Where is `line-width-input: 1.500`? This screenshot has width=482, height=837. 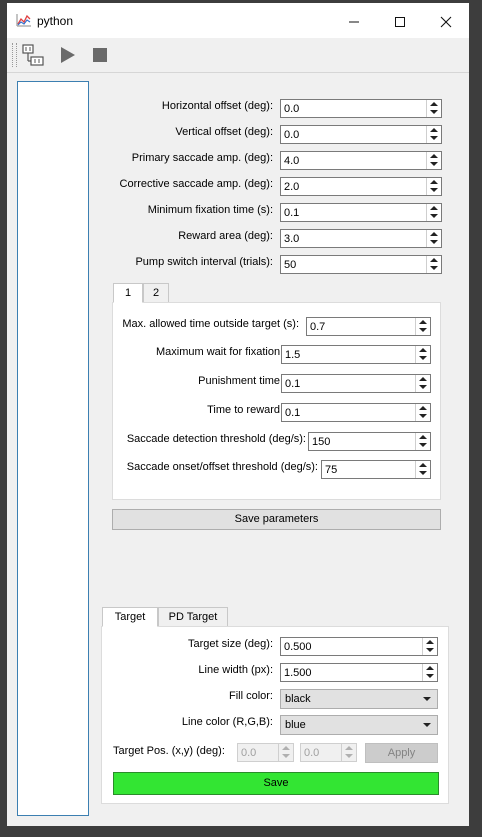
line-width-input: 1.500 is located at coordinates (359, 672).